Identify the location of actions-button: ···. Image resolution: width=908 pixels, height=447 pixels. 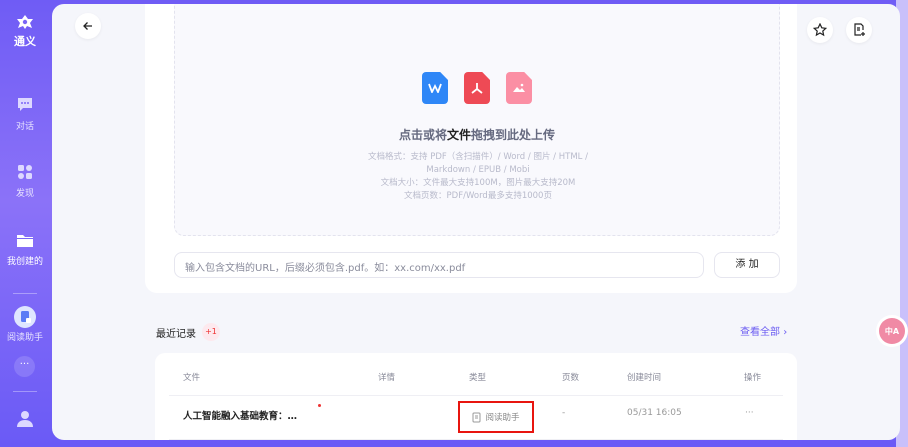
(749, 413).